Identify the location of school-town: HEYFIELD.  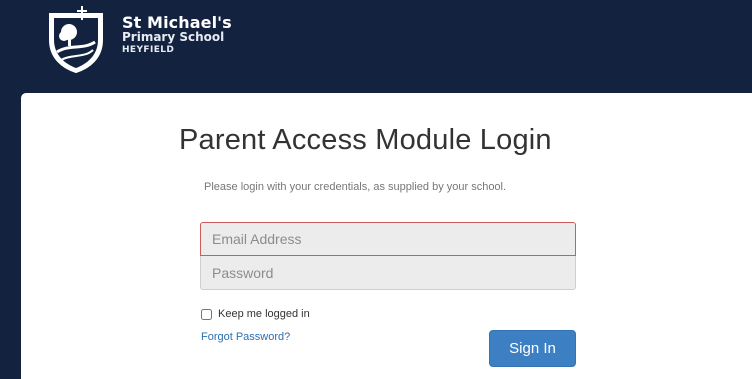
(148, 50).